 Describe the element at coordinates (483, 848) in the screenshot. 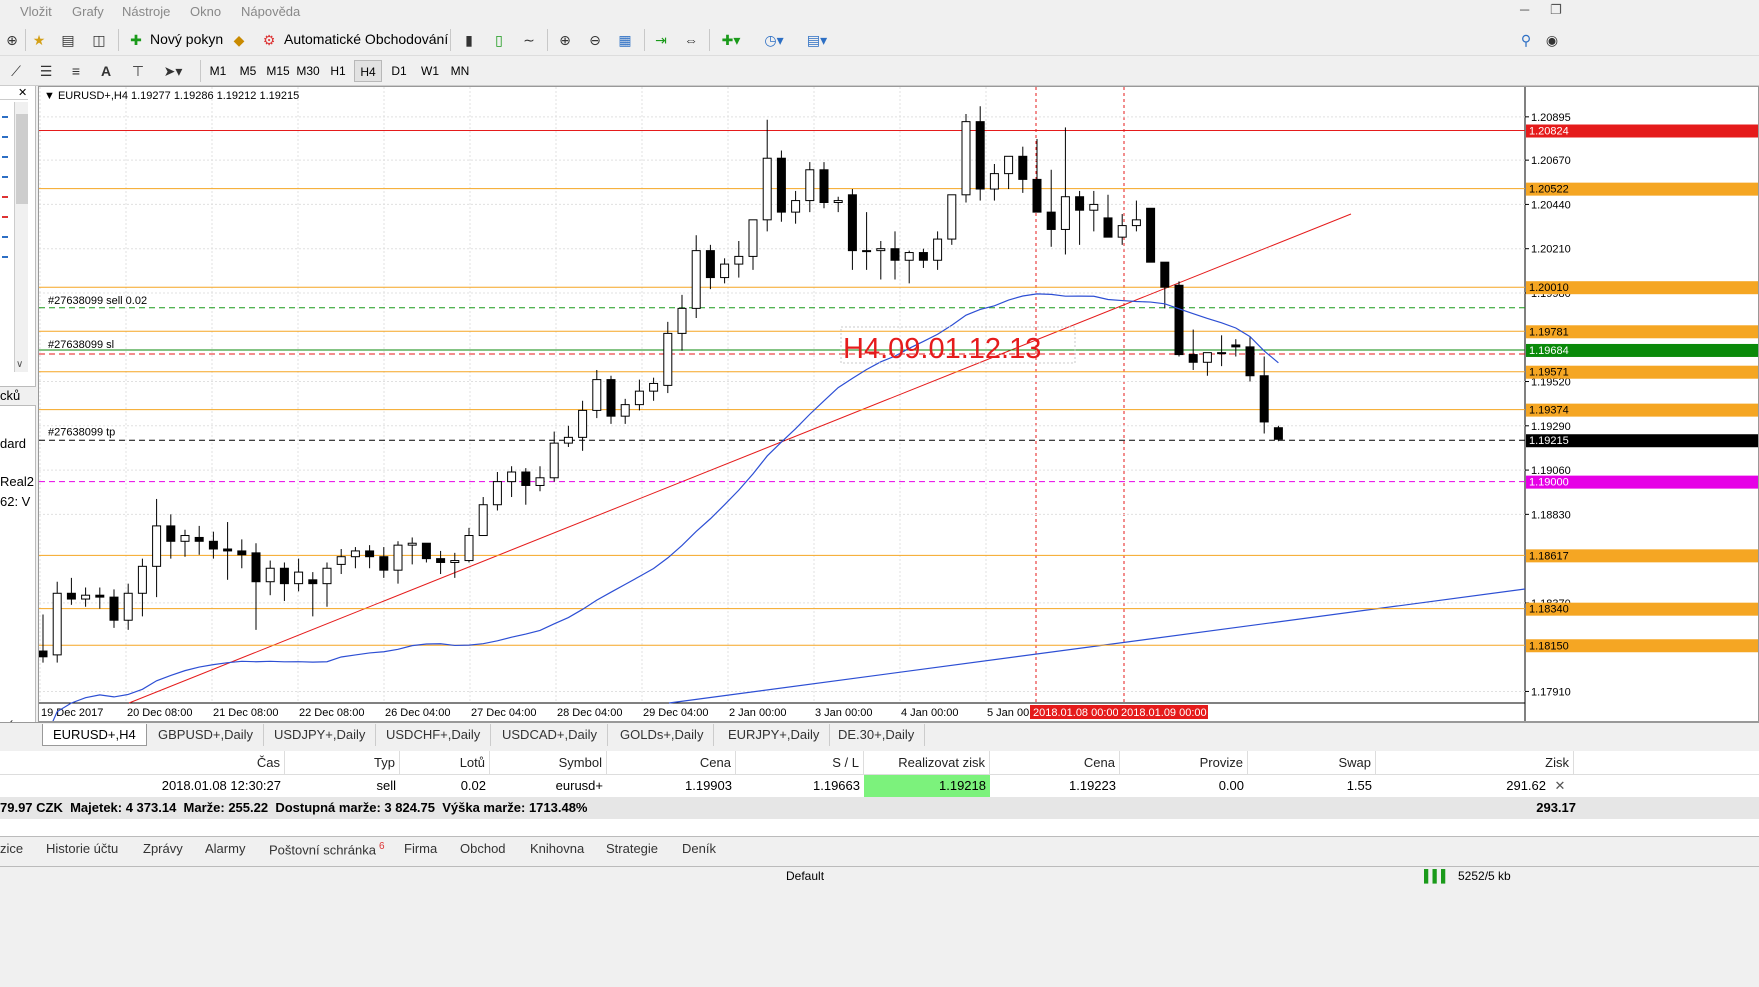

I see `tab-market: Obchod` at that location.